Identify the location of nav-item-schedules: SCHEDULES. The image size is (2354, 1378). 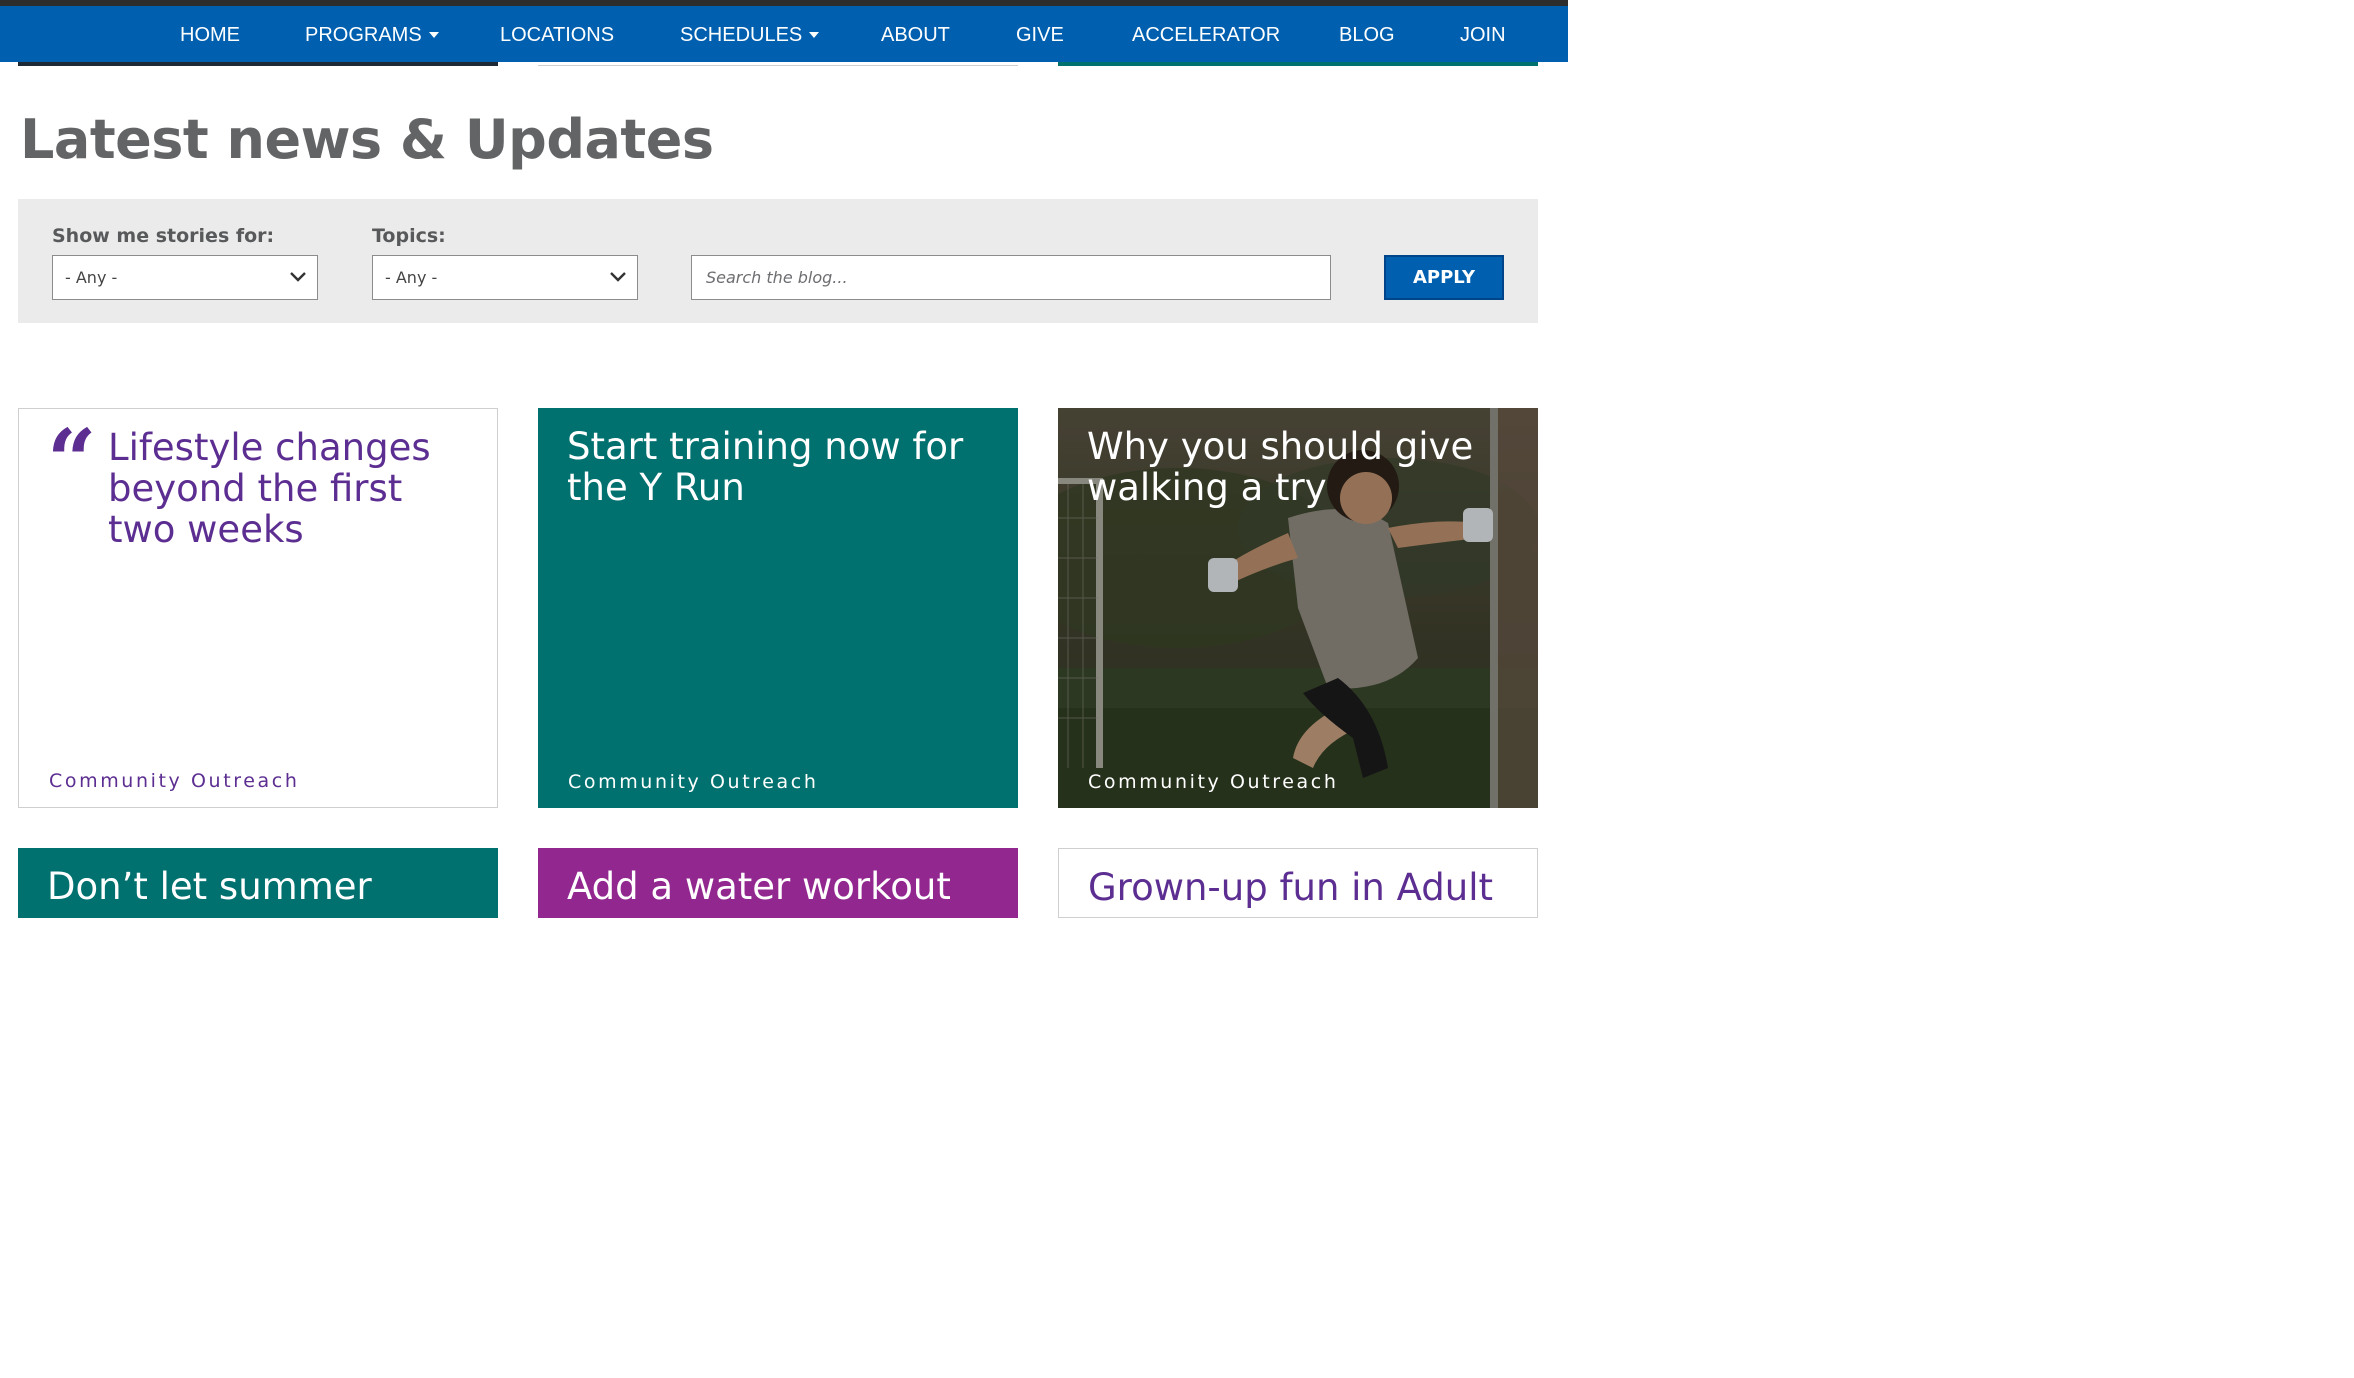
(750, 34).